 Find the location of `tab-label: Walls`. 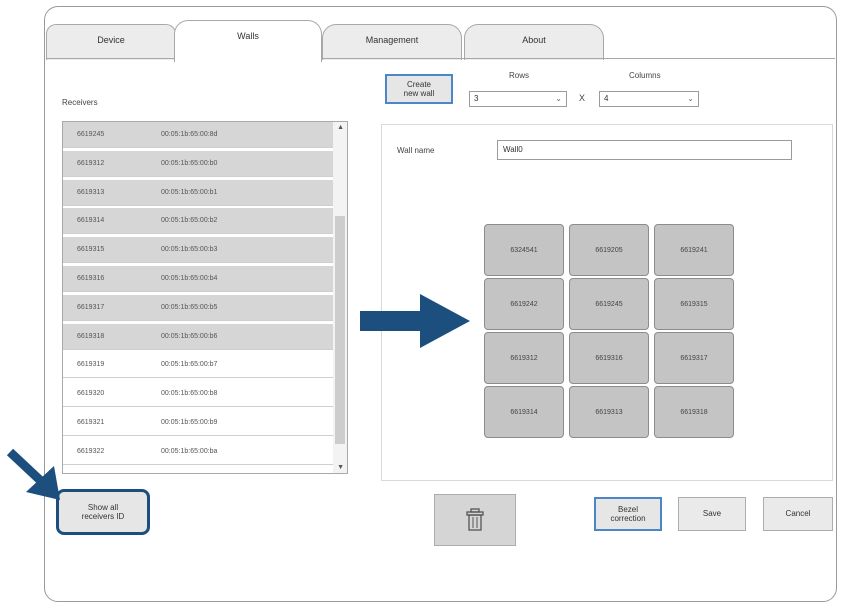

tab-label: Walls is located at coordinates (248, 36).